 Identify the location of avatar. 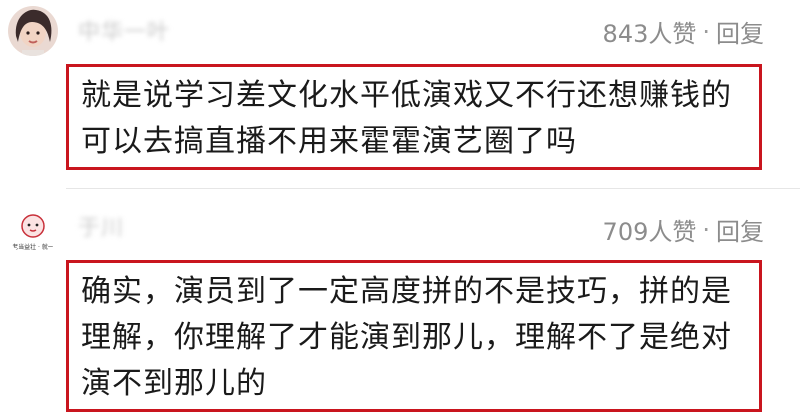
(33, 31).